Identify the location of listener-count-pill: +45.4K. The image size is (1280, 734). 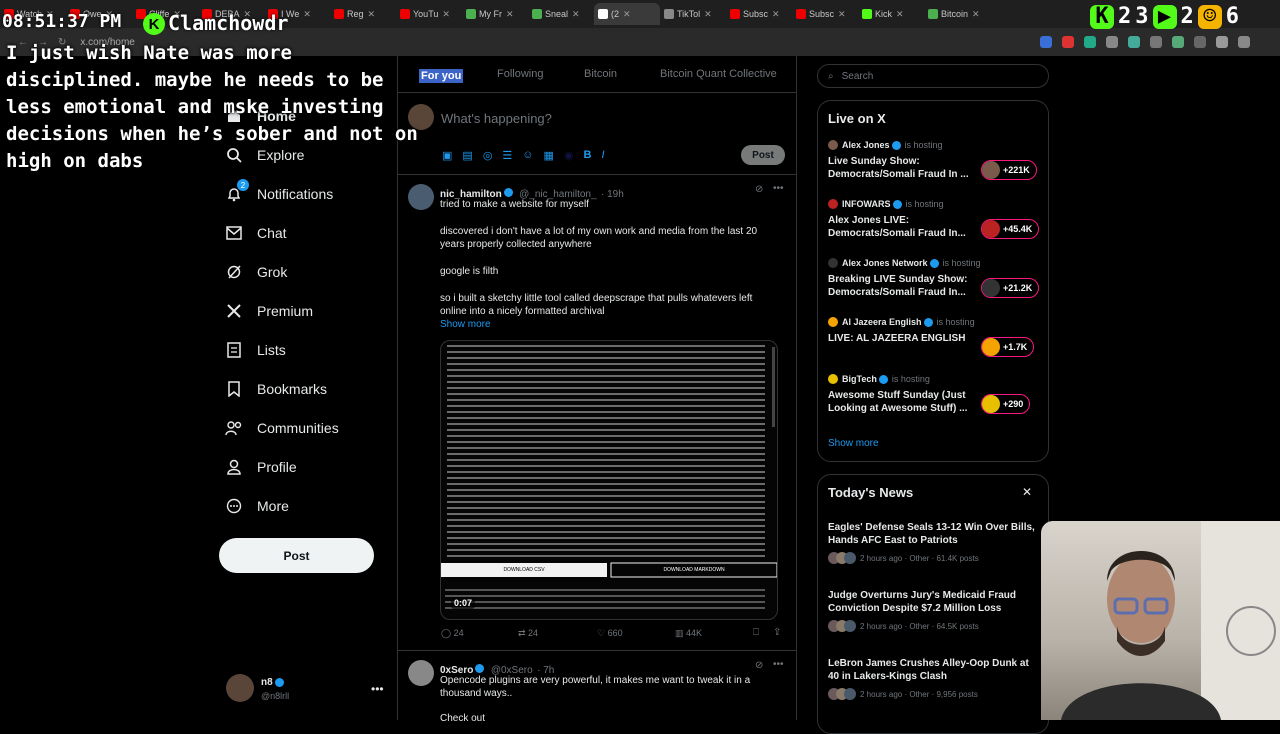
(1010, 229).